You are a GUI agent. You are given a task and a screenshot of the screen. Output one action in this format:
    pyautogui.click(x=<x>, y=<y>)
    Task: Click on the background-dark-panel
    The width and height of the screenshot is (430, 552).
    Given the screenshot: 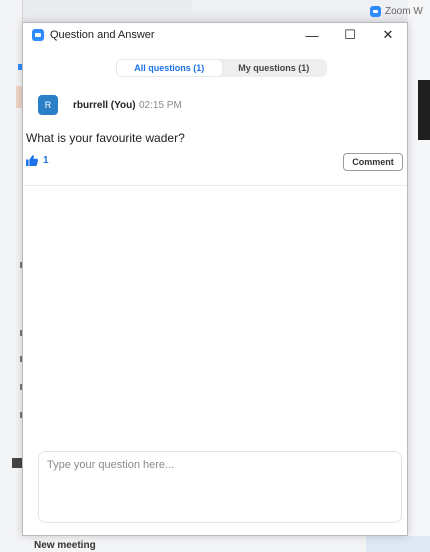 What is the action you would take?
    pyautogui.click(x=424, y=110)
    